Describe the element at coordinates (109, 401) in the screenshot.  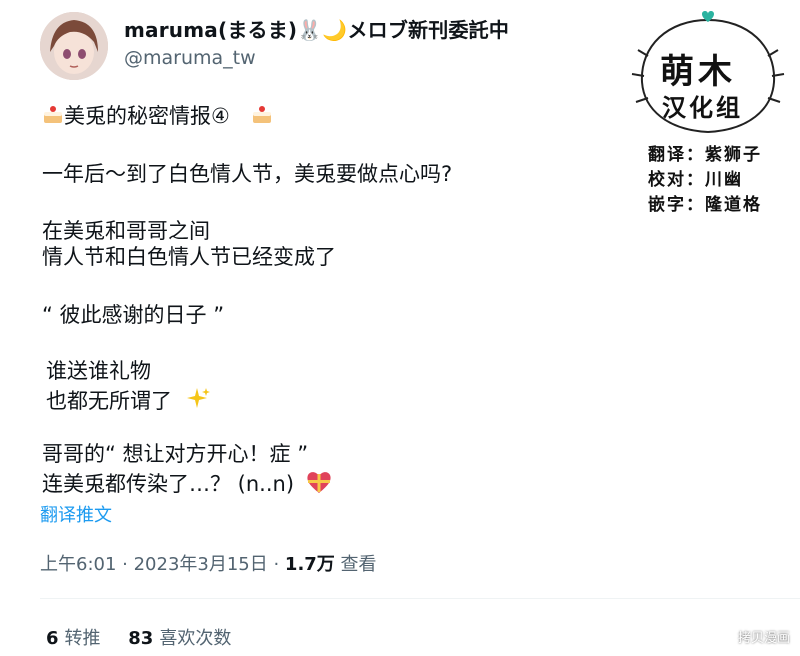
I see `tweet-line-text: 也都无所谓了` at that location.